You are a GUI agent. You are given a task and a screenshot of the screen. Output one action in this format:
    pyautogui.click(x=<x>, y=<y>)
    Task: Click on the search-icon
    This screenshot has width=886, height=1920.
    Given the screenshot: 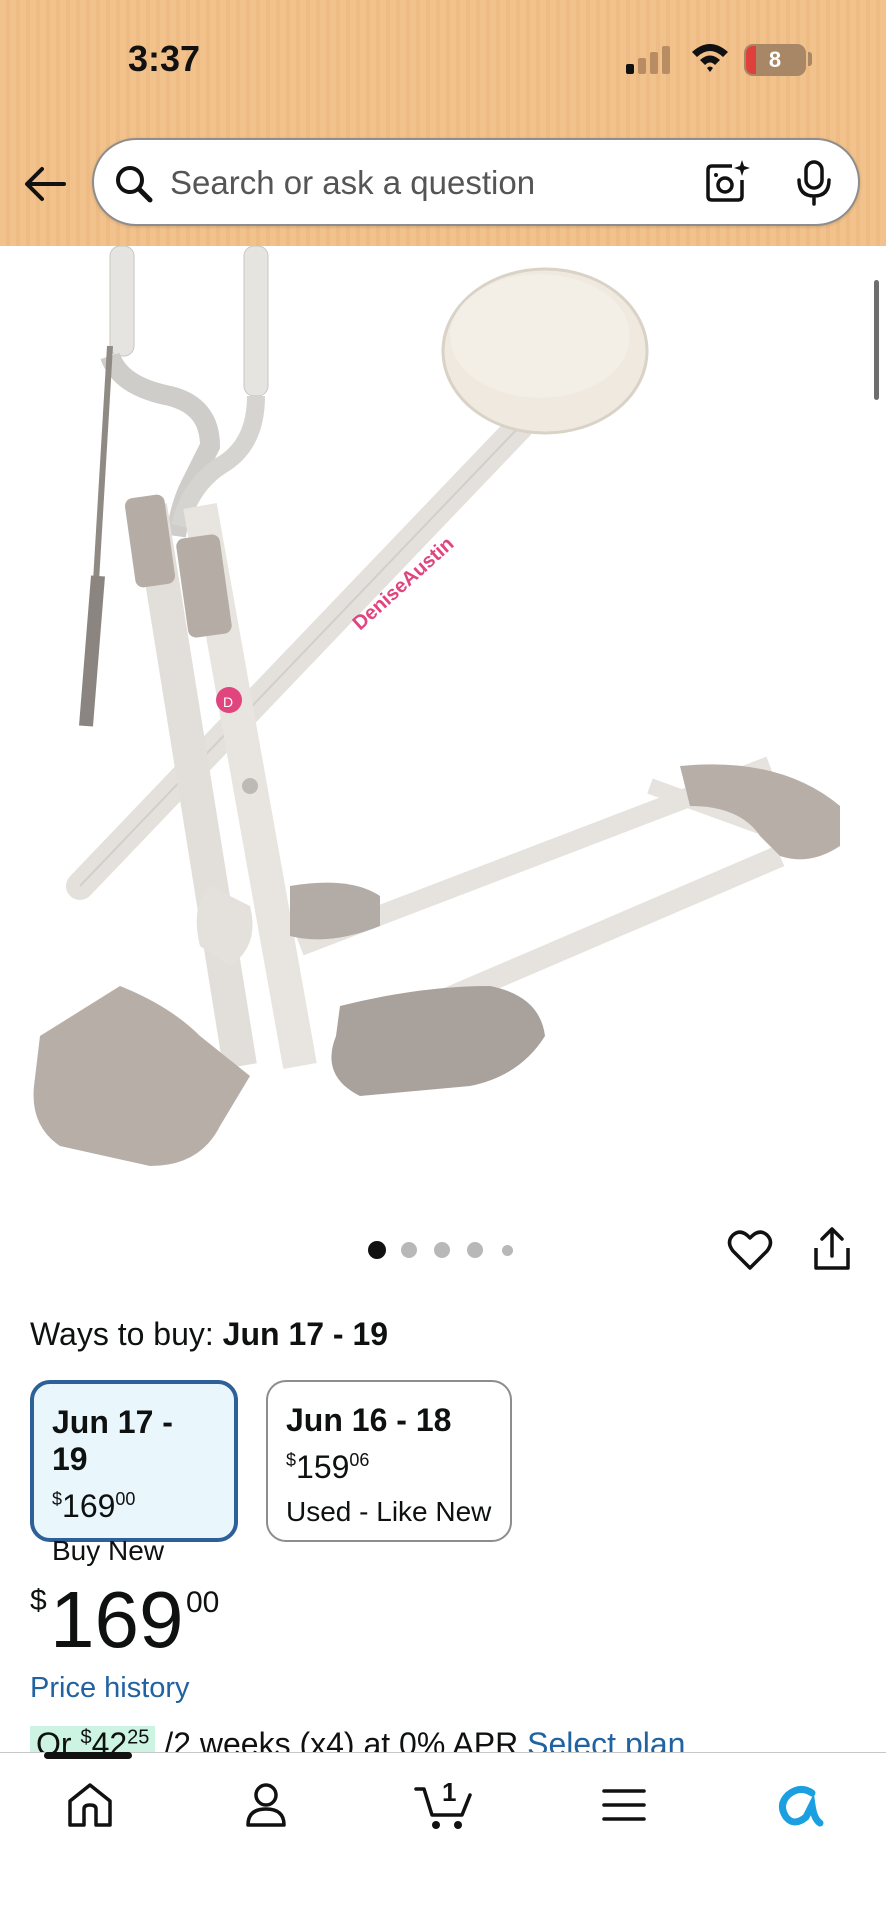 What is the action you would take?
    pyautogui.click(x=134, y=184)
    